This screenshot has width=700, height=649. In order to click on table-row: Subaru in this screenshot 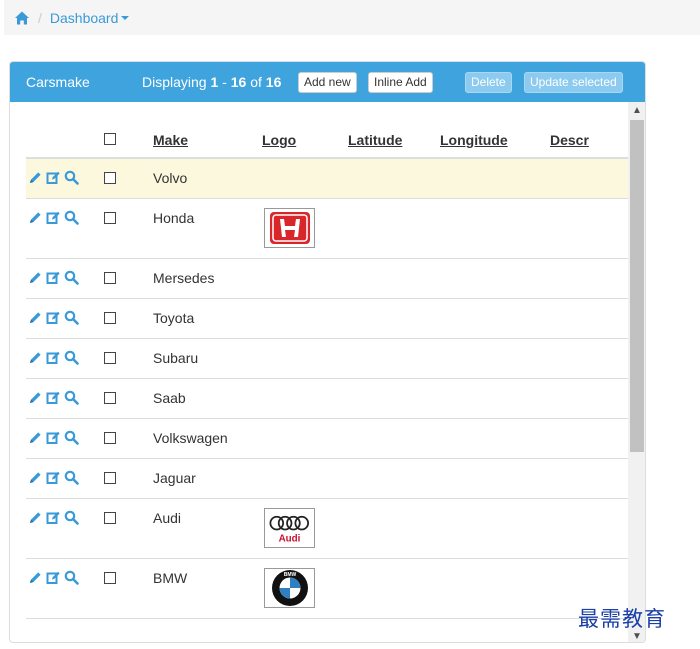, I will do `click(327, 357)`.